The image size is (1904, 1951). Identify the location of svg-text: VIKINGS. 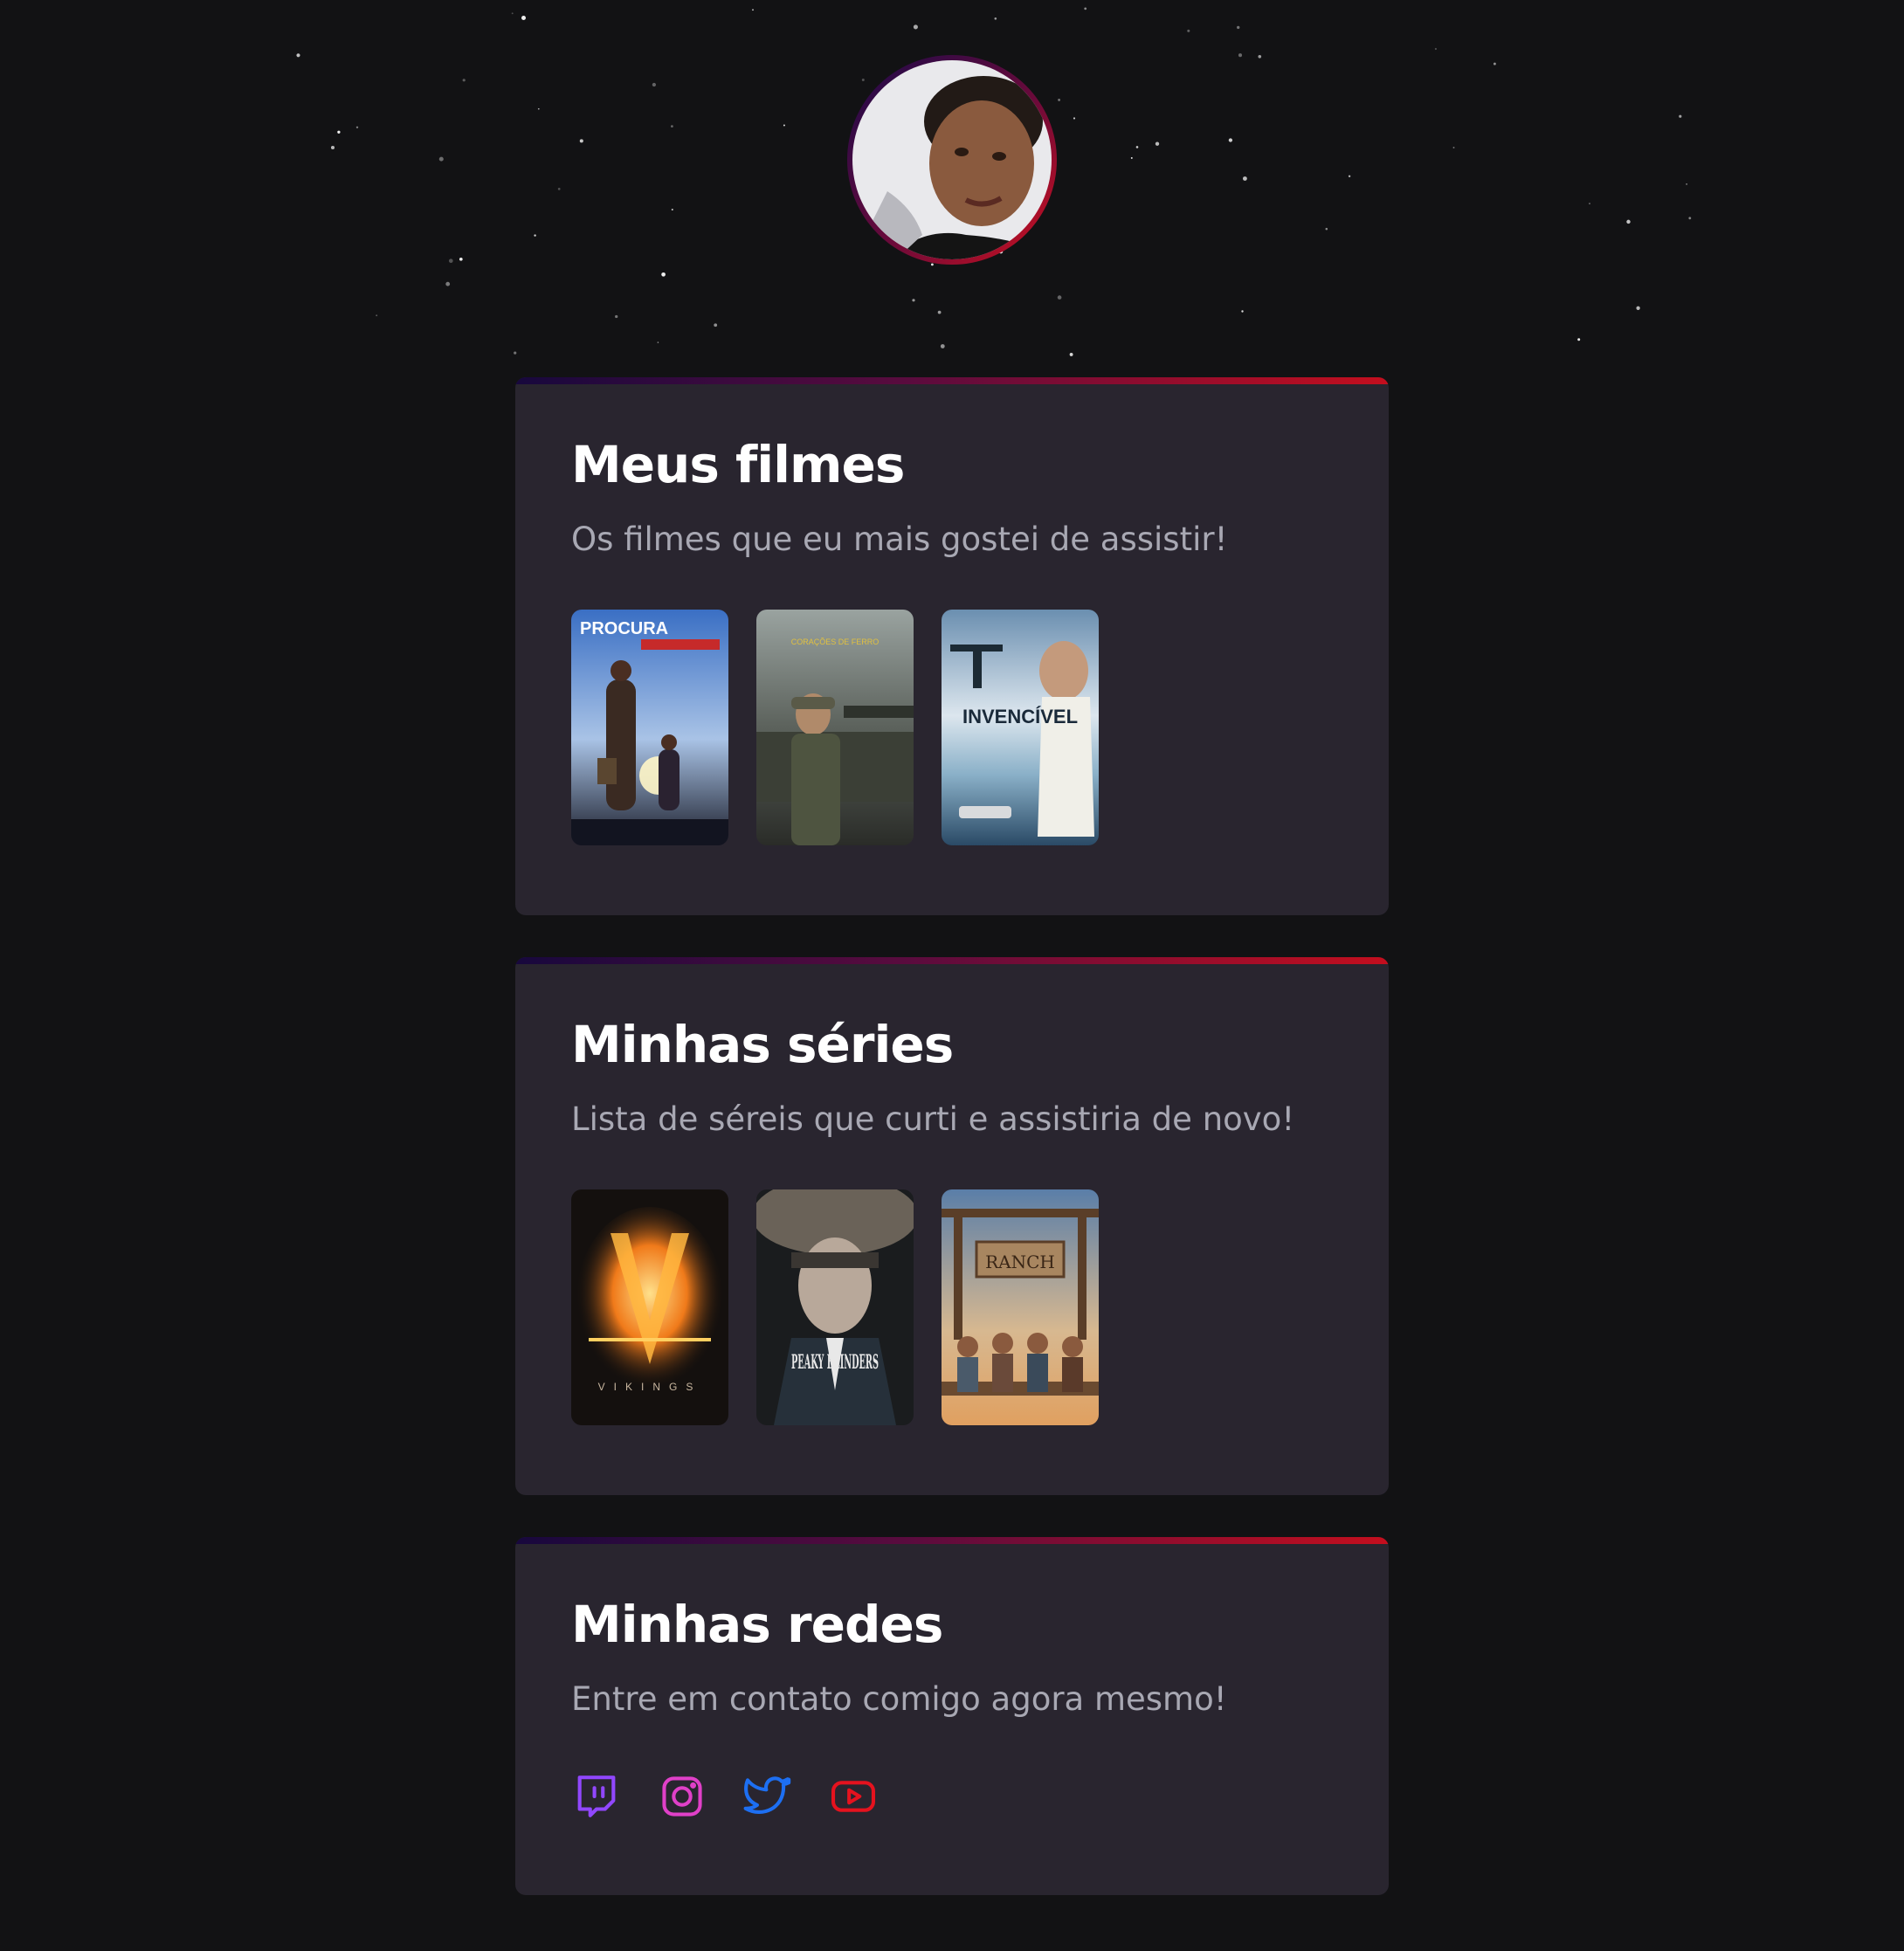
(650, 1387).